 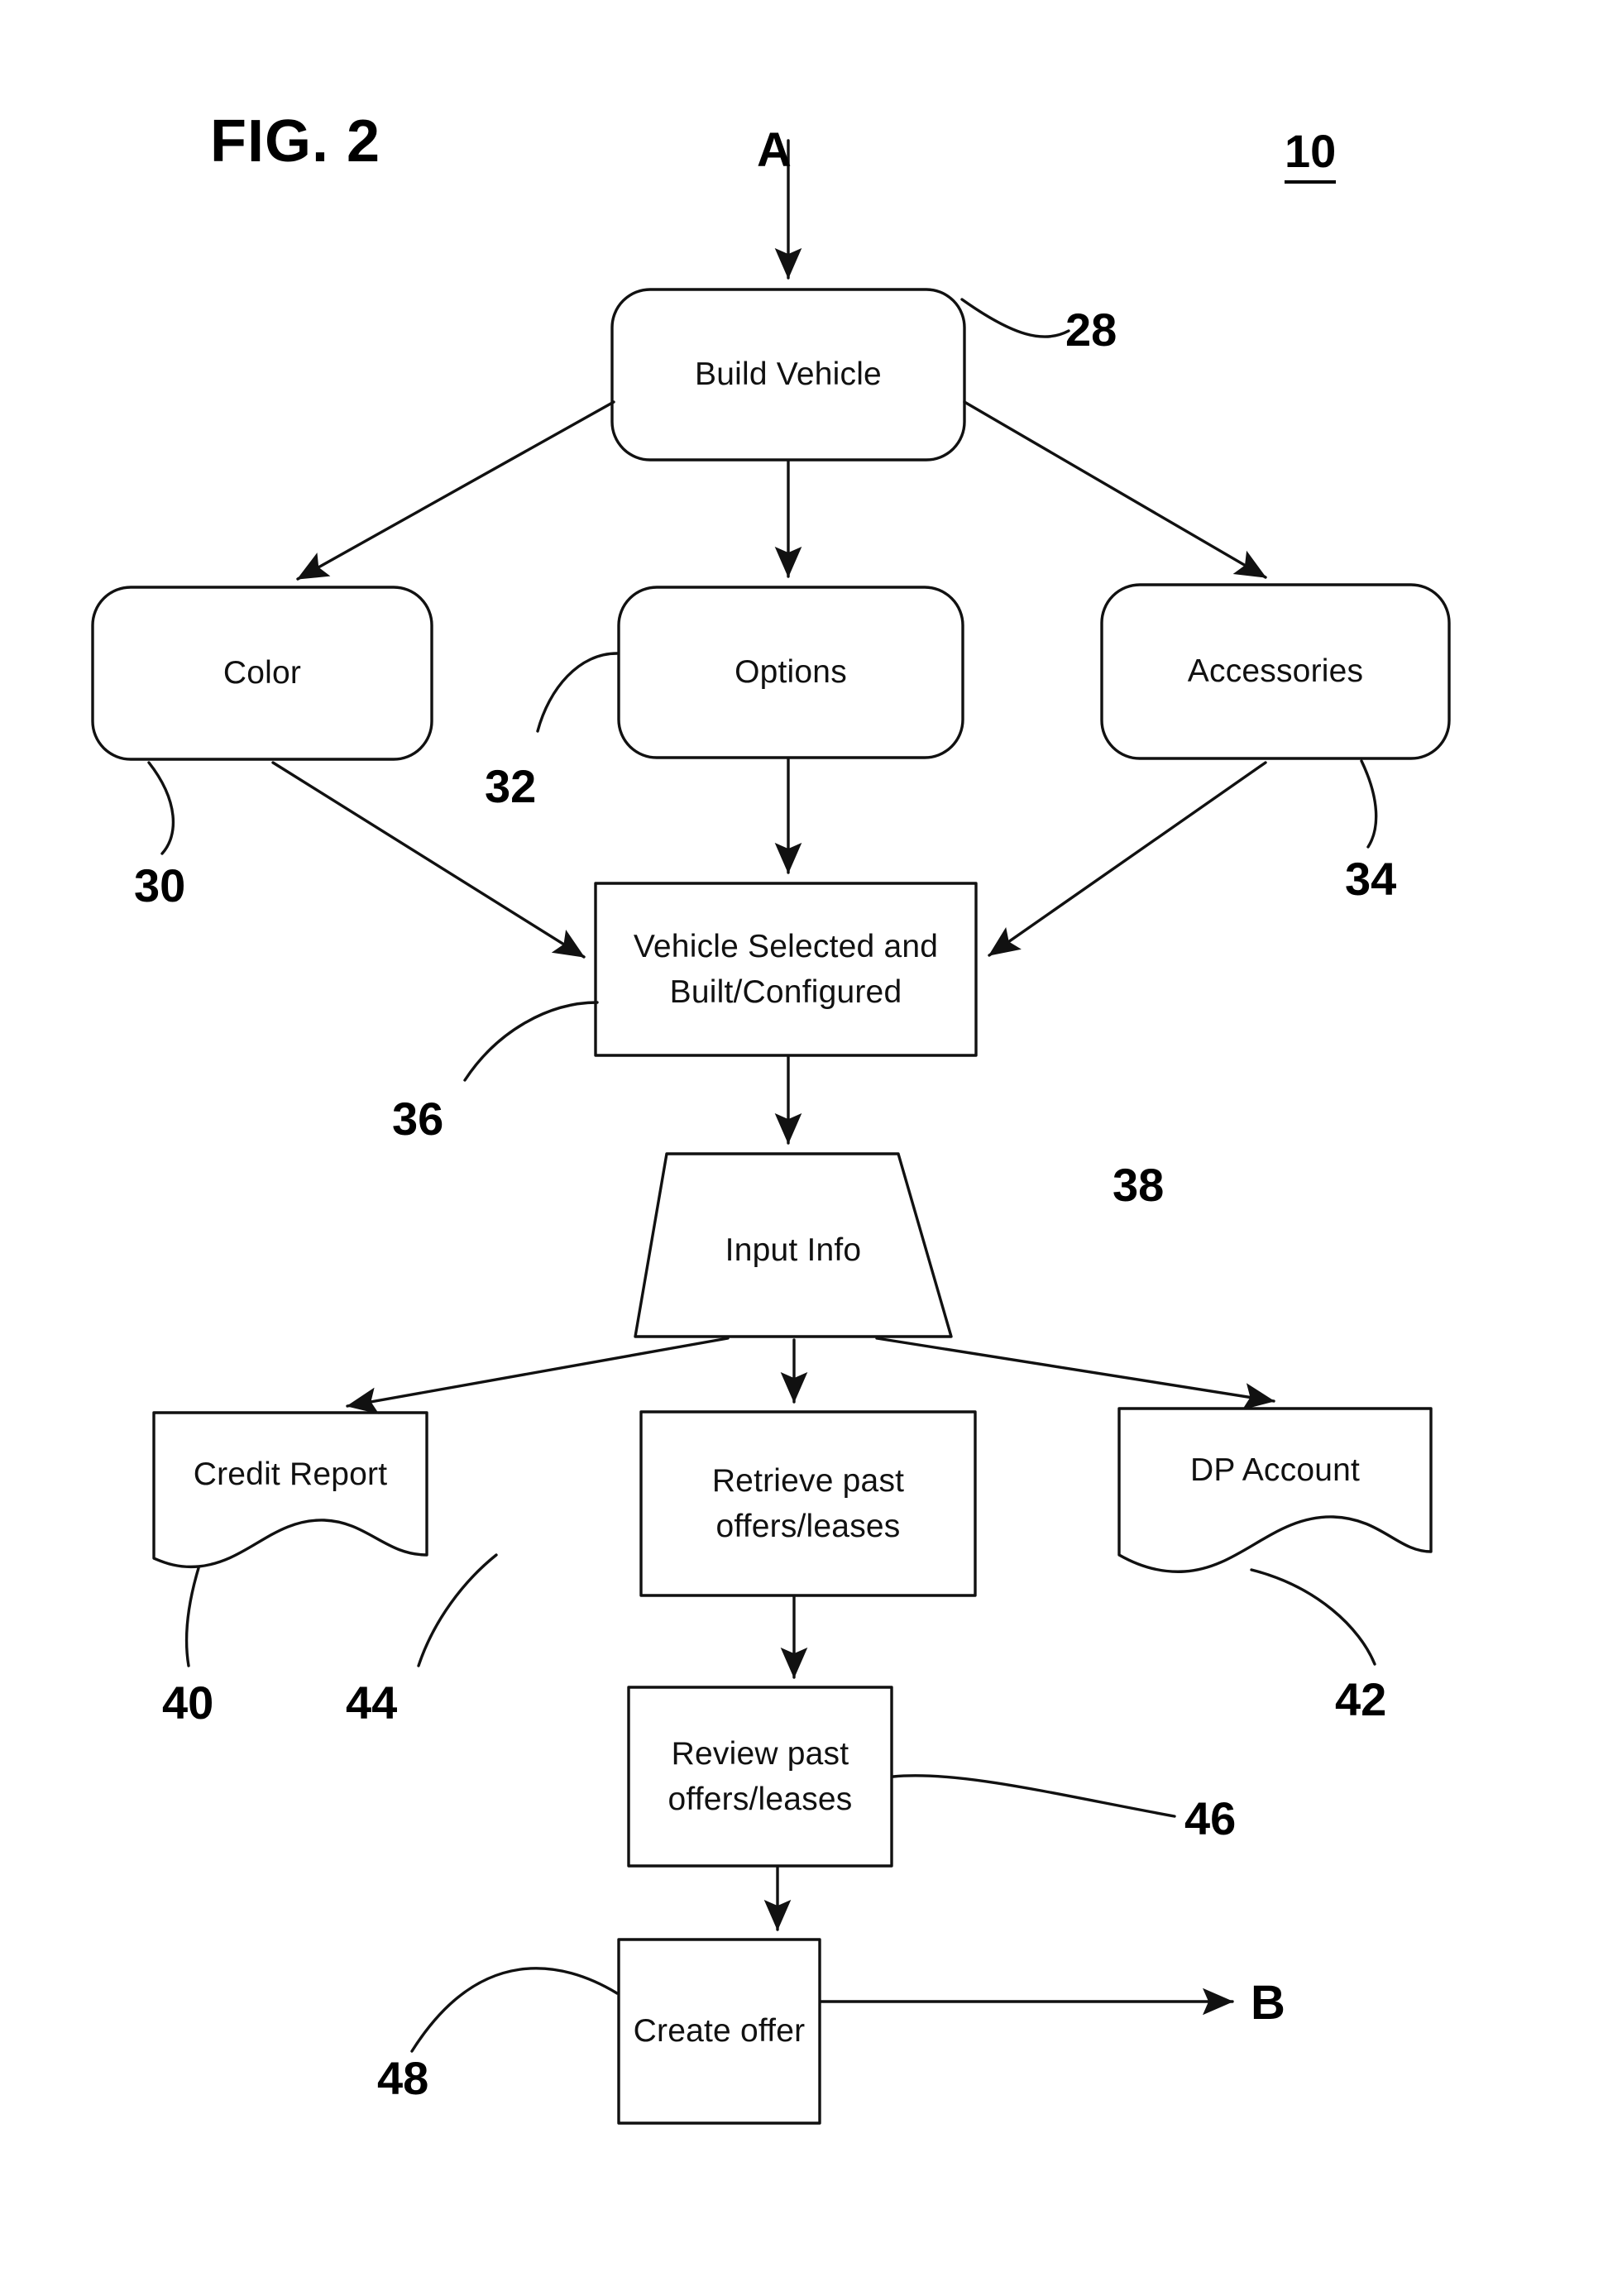 What do you see at coordinates (403, 2078) in the screenshot?
I see `reference-number-48: 48` at bounding box center [403, 2078].